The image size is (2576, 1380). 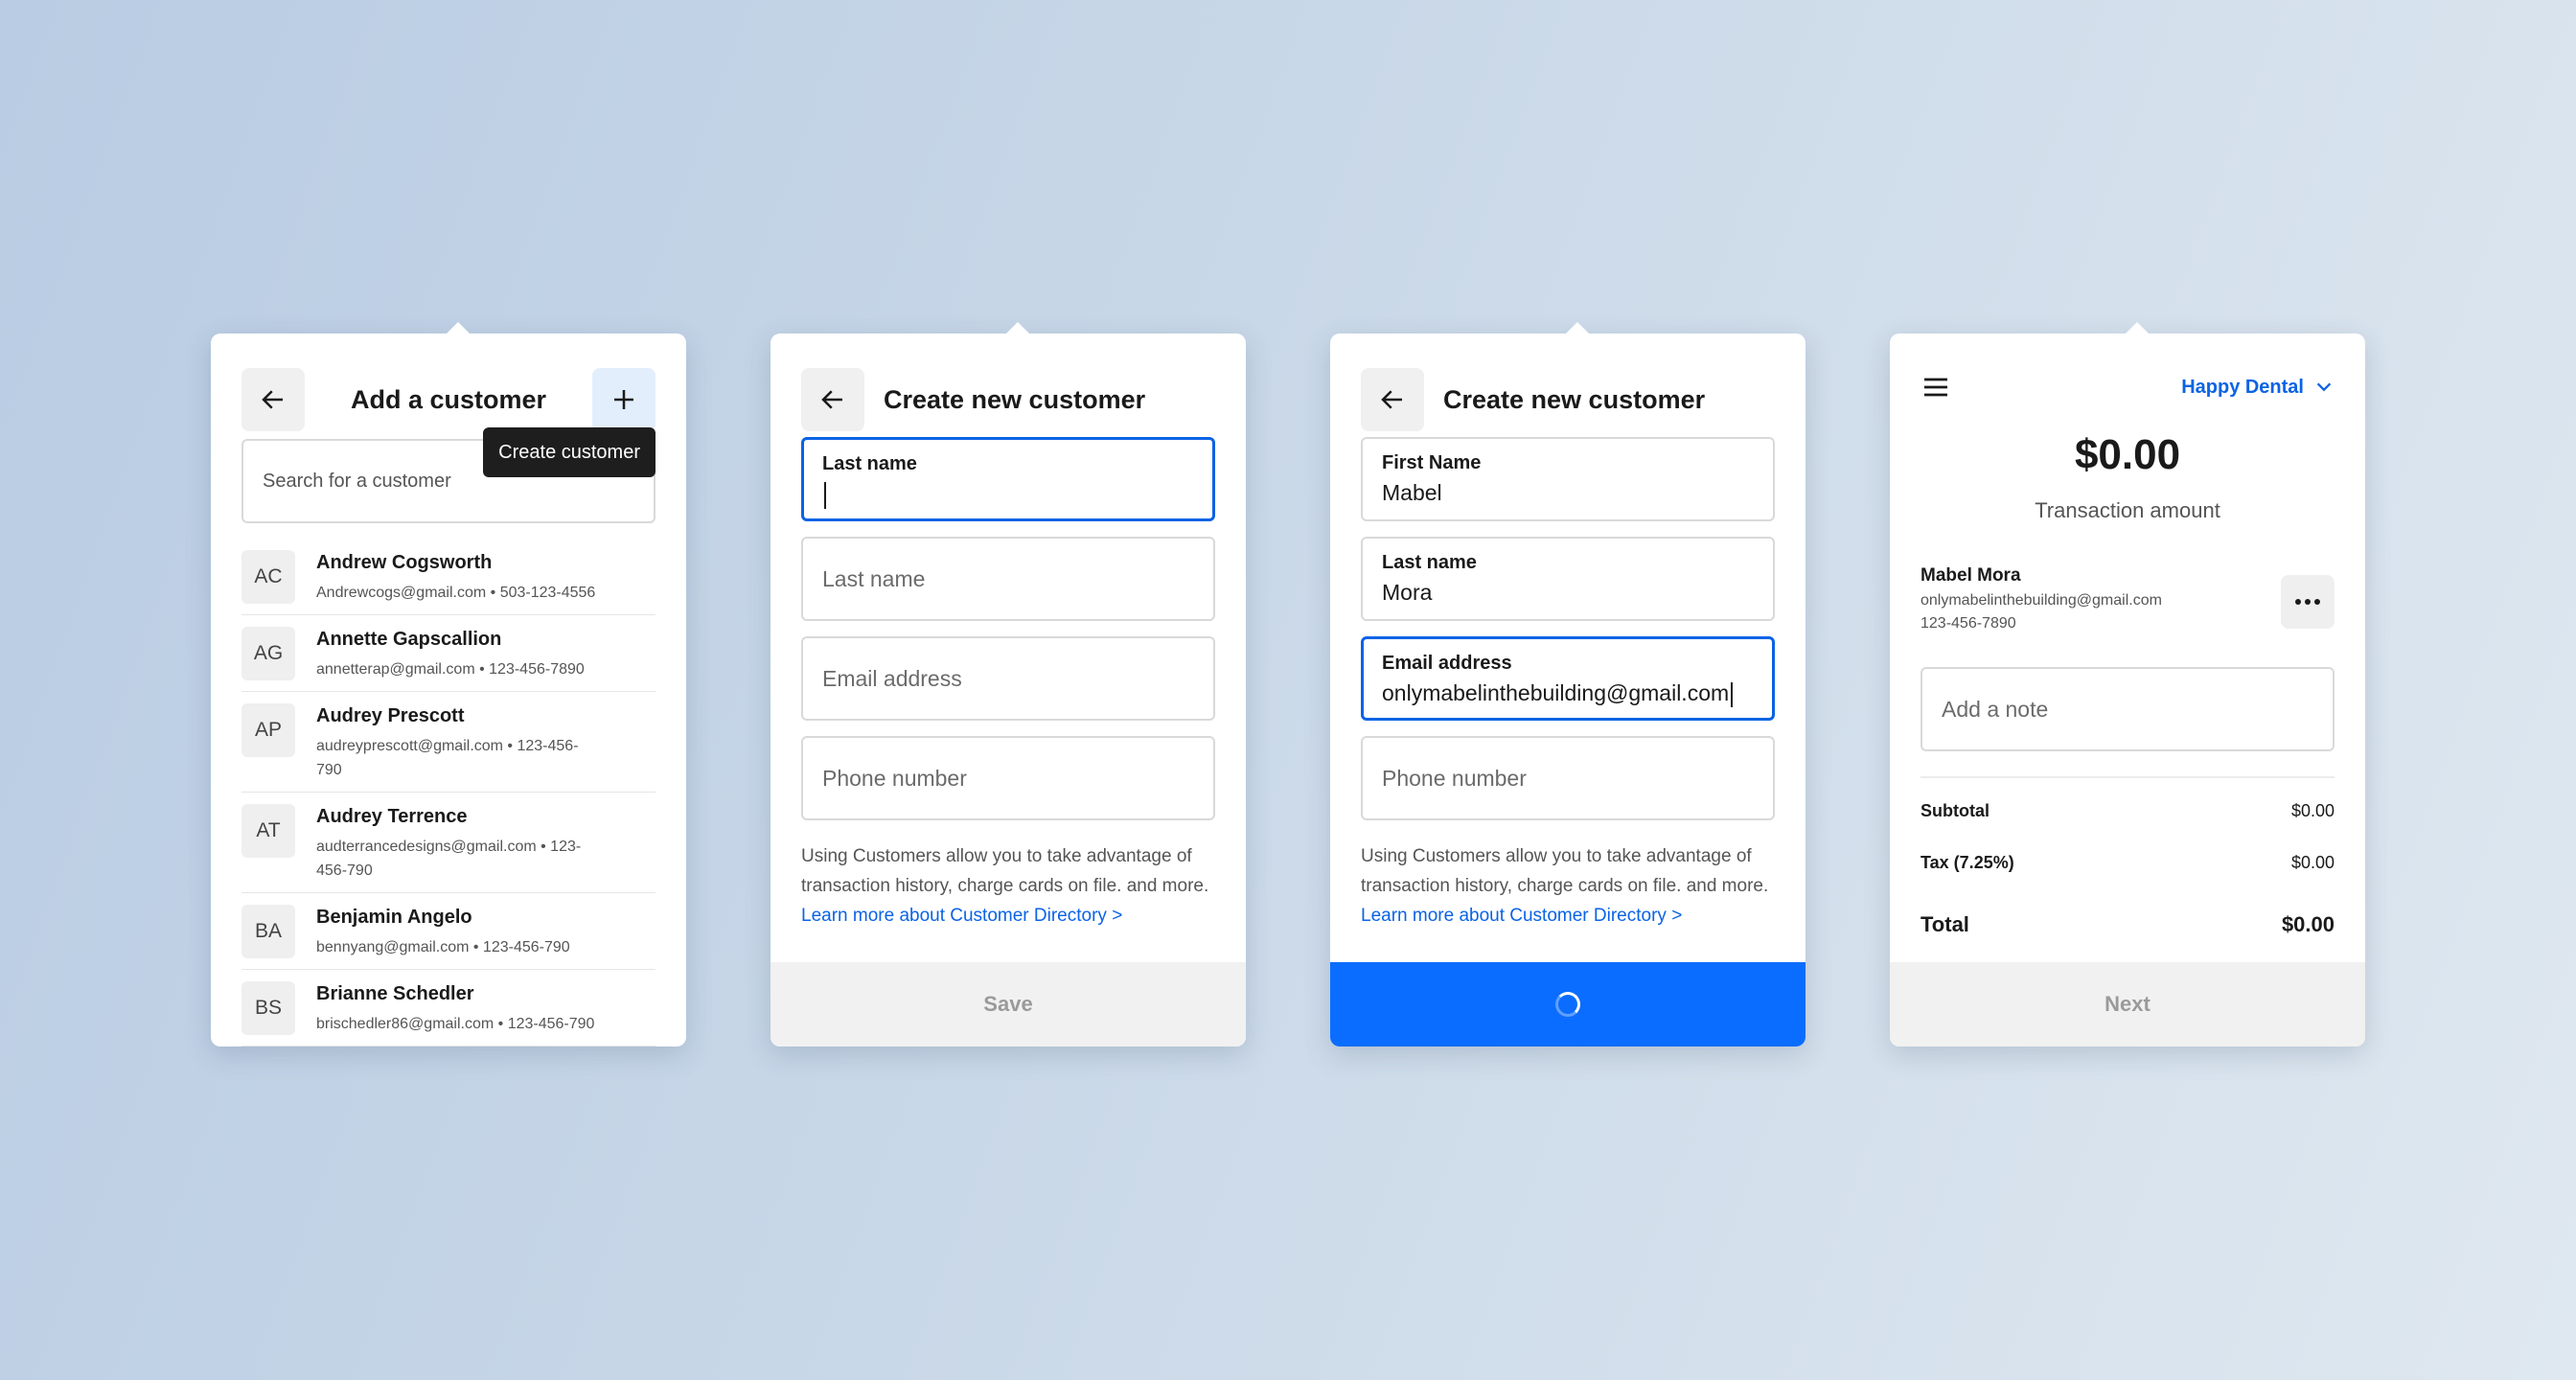 I want to click on avatar: AP, so click(x=268, y=730).